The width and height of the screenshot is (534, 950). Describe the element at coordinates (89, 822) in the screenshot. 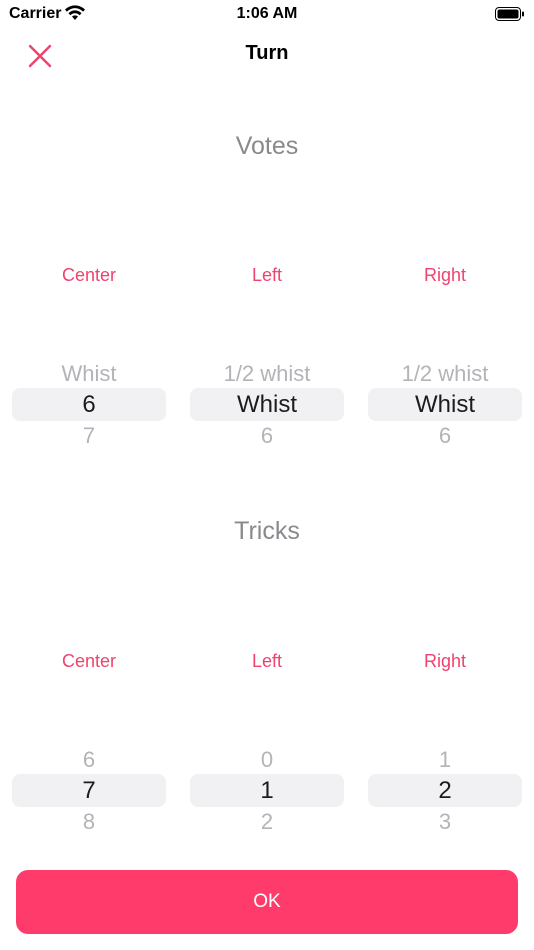

I see `picker-option-below: 8` at that location.